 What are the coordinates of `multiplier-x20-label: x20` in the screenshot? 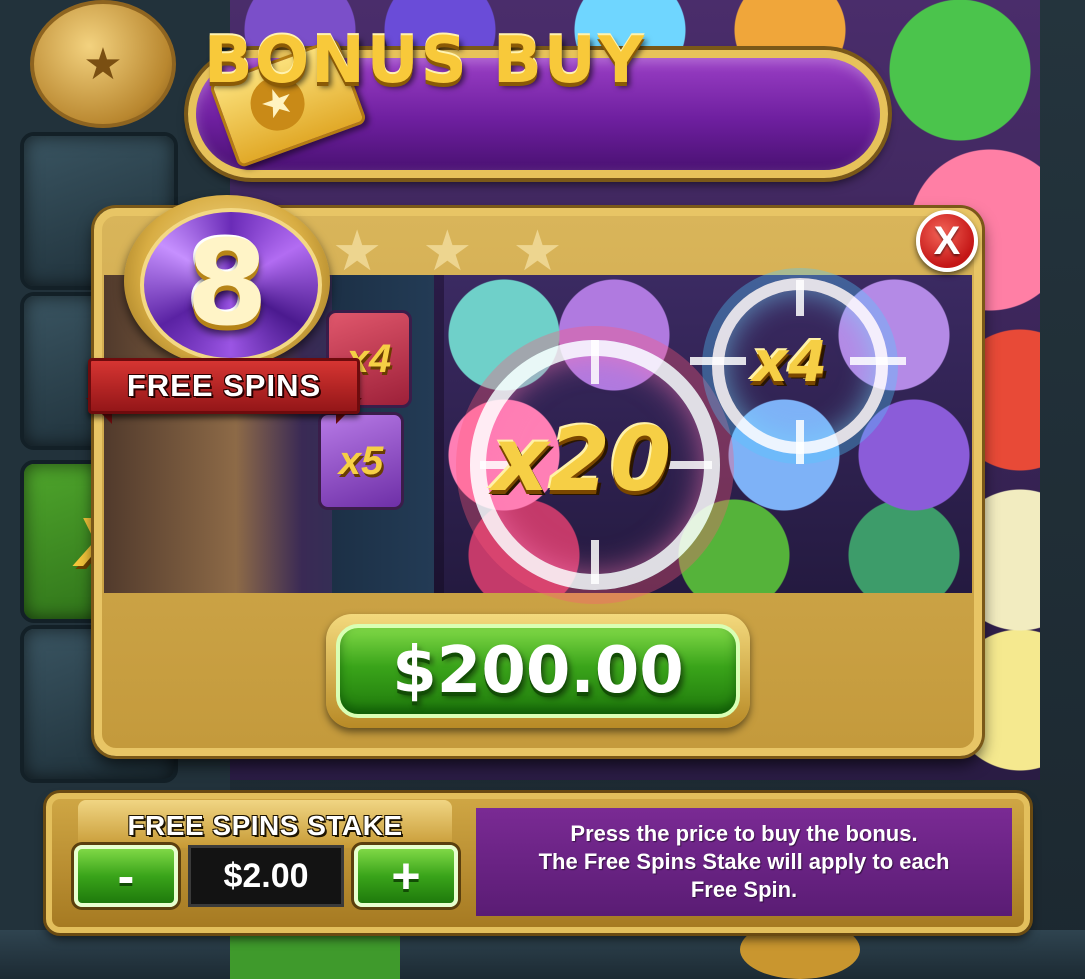 It's located at (582, 459).